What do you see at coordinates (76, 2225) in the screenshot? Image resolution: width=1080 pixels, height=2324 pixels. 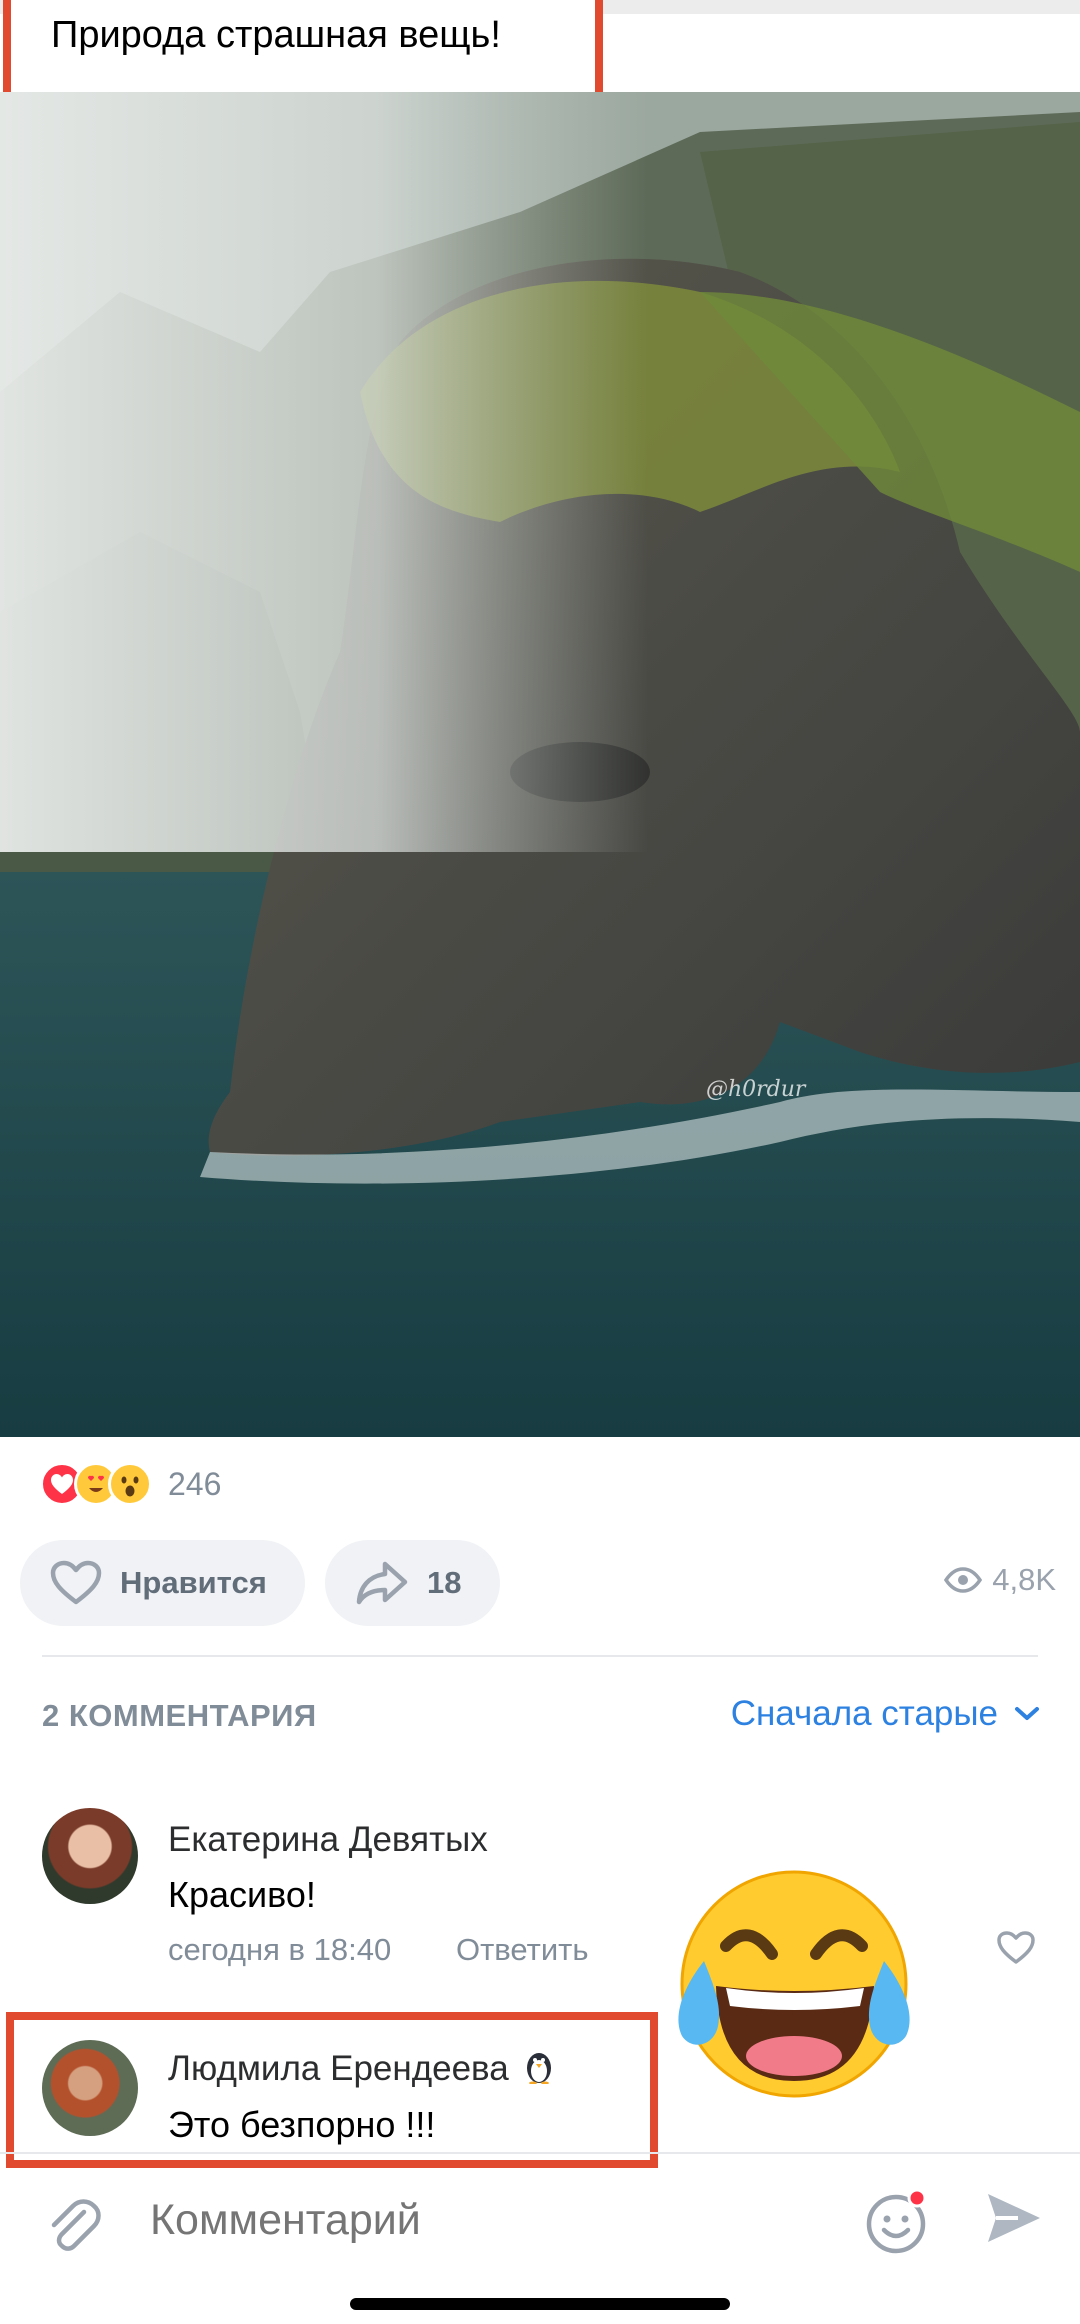 I see `paperclip-icon` at bounding box center [76, 2225].